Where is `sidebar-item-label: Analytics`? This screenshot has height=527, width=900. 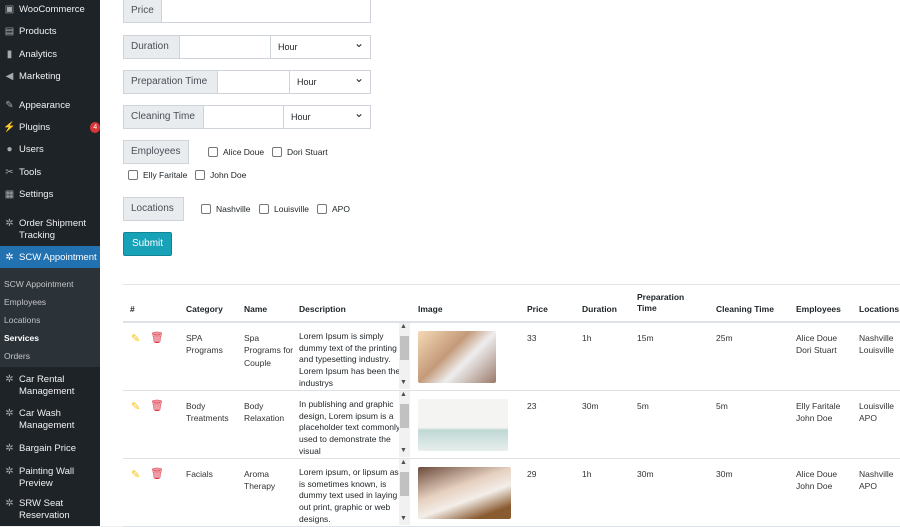
sidebar-item-label: Analytics is located at coordinates (38, 54).